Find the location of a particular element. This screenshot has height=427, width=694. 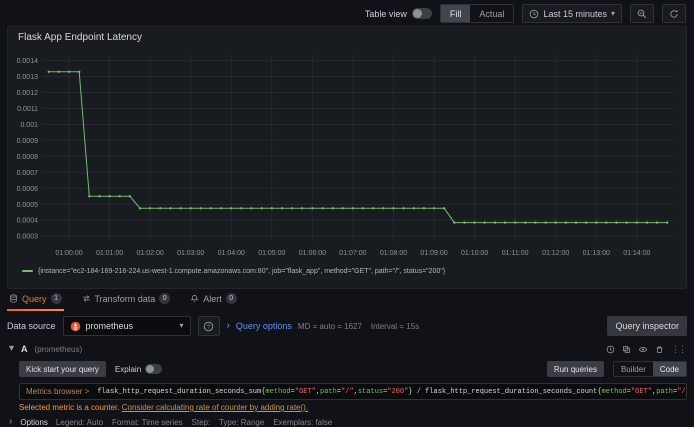

svg-text: 01:09:00 is located at coordinates (433, 253).